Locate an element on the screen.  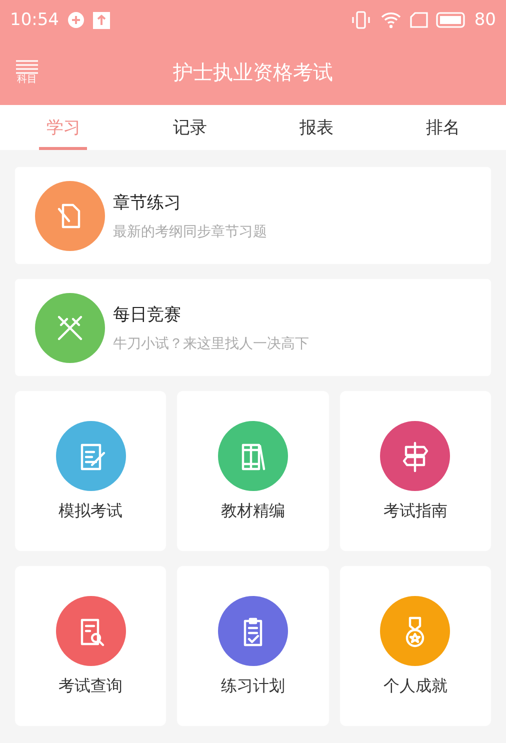
feature-tile: 模拟考试 is located at coordinates (90, 471).